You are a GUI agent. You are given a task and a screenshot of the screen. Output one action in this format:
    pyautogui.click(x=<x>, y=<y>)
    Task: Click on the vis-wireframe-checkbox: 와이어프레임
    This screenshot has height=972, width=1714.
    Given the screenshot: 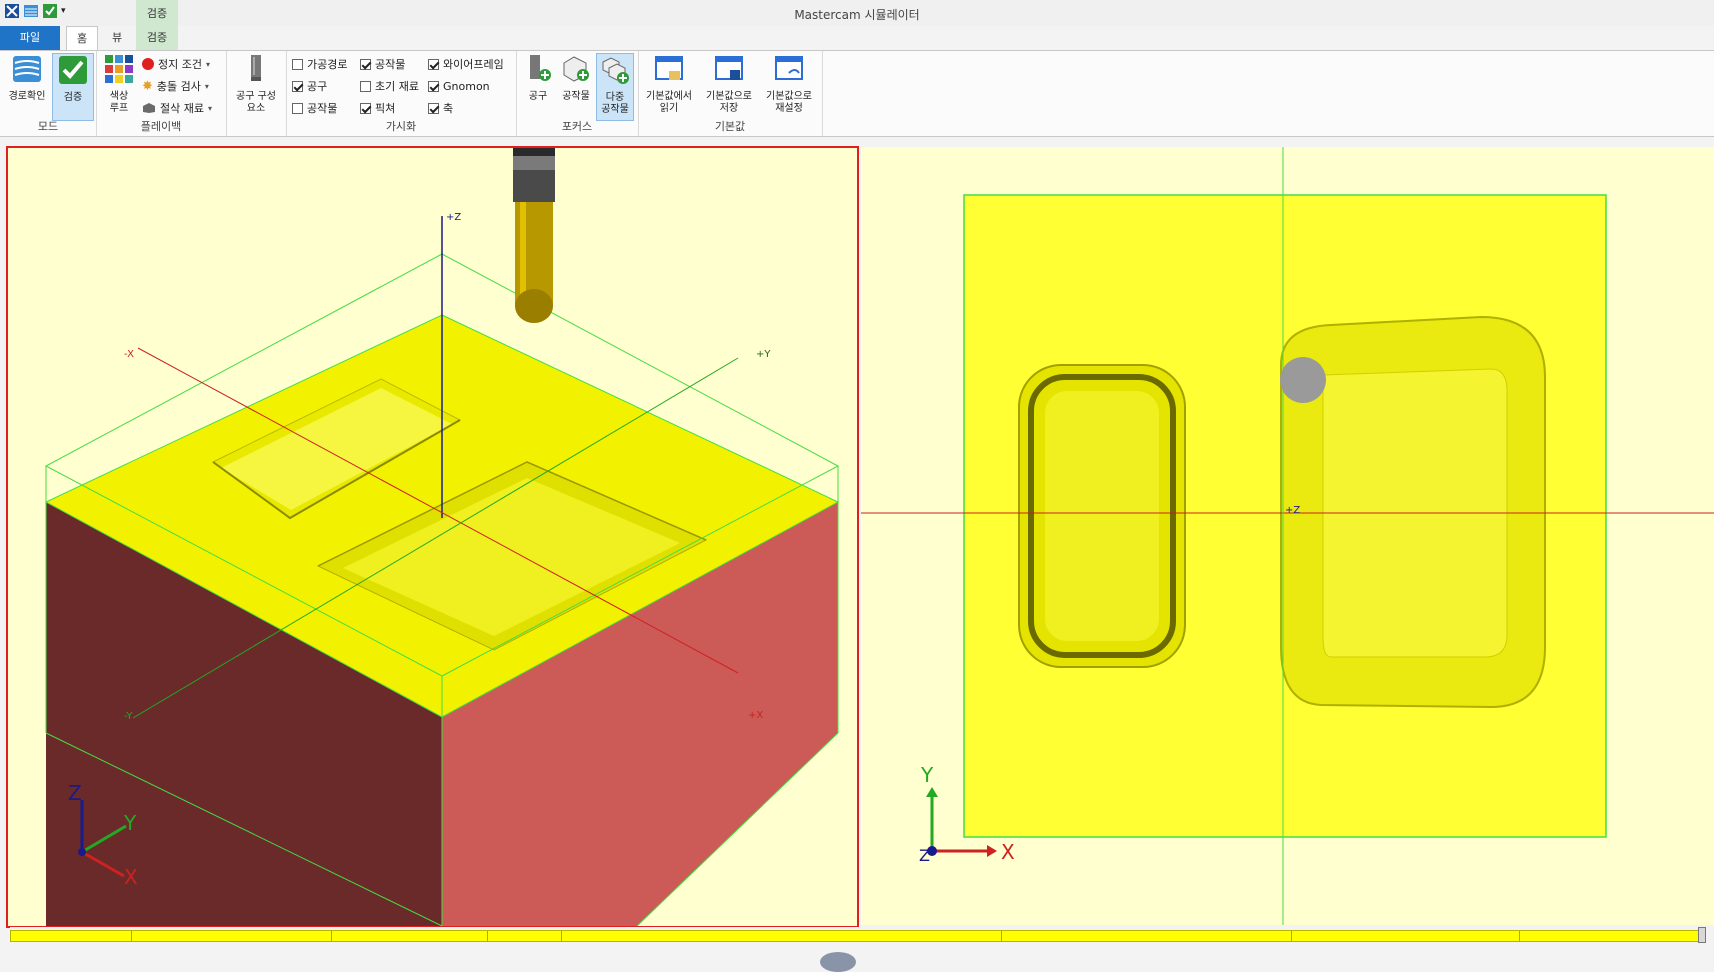 What is the action you would take?
    pyautogui.click(x=466, y=64)
    